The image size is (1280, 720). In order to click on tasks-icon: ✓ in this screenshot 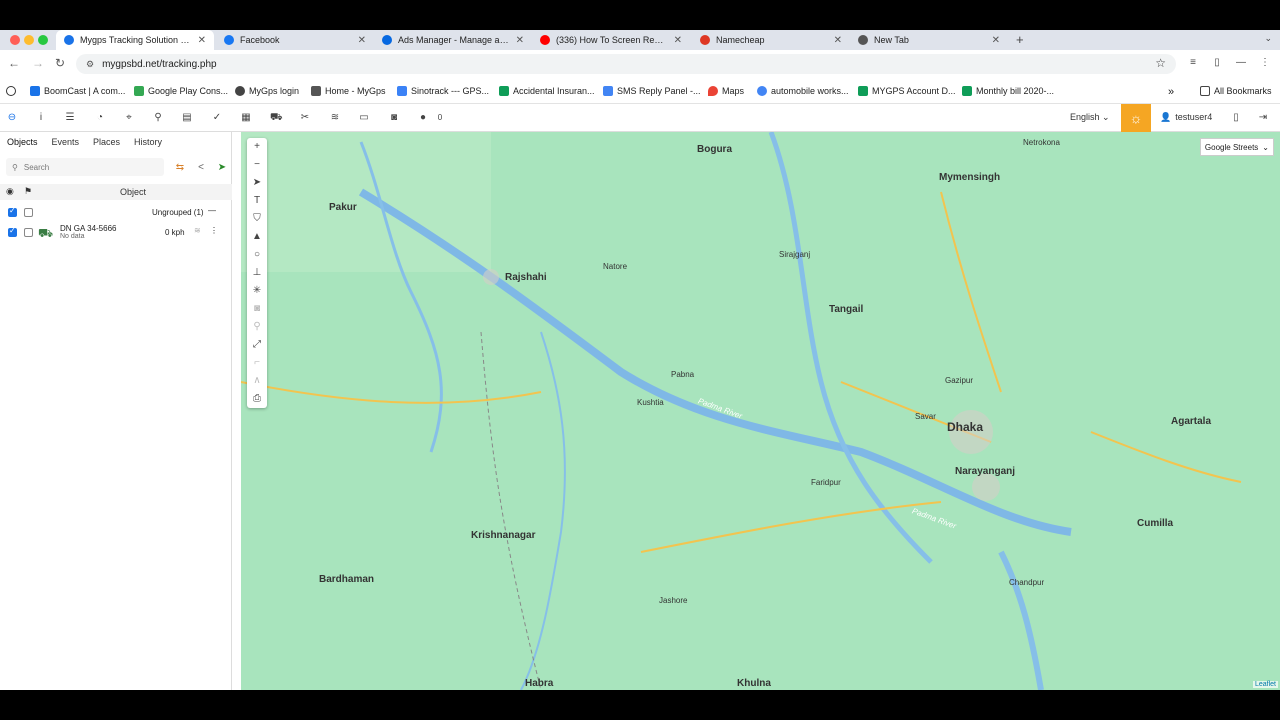, I will do `click(217, 118)`.